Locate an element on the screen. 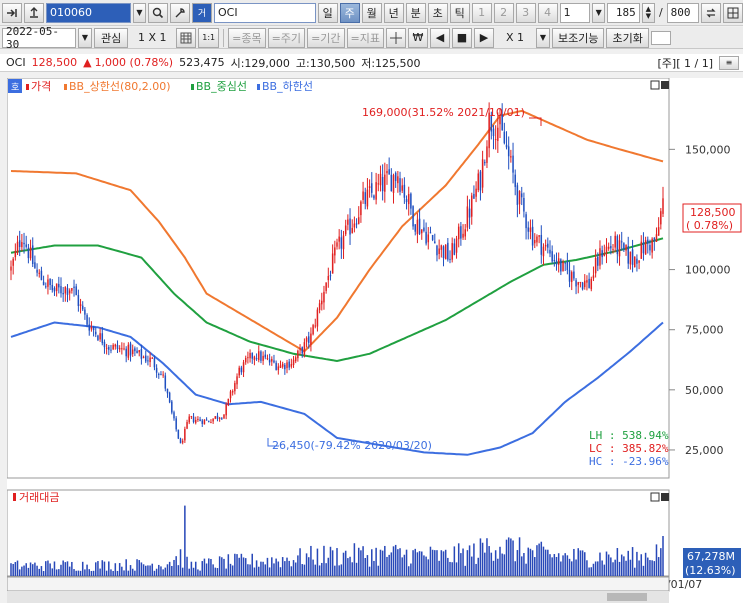  ratio-label: X 1 is located at coordinates (515, 37).